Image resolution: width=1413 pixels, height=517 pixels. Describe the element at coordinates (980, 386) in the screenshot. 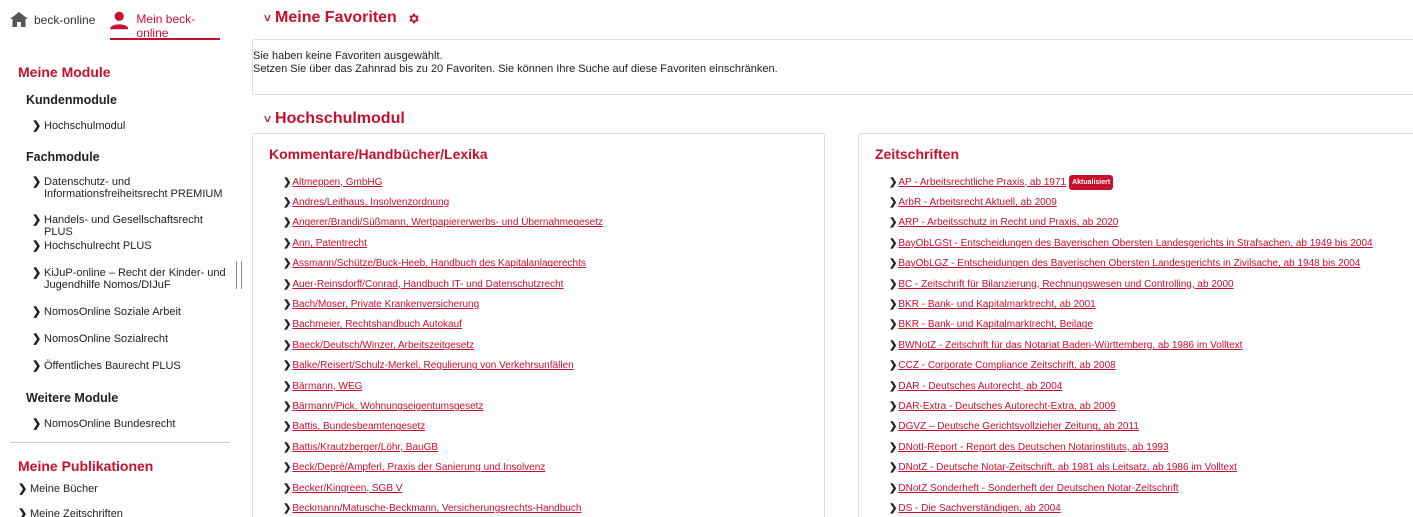

I see `list-item-link: DAR - Deutsches Autorecht, ab 2004` at that location.